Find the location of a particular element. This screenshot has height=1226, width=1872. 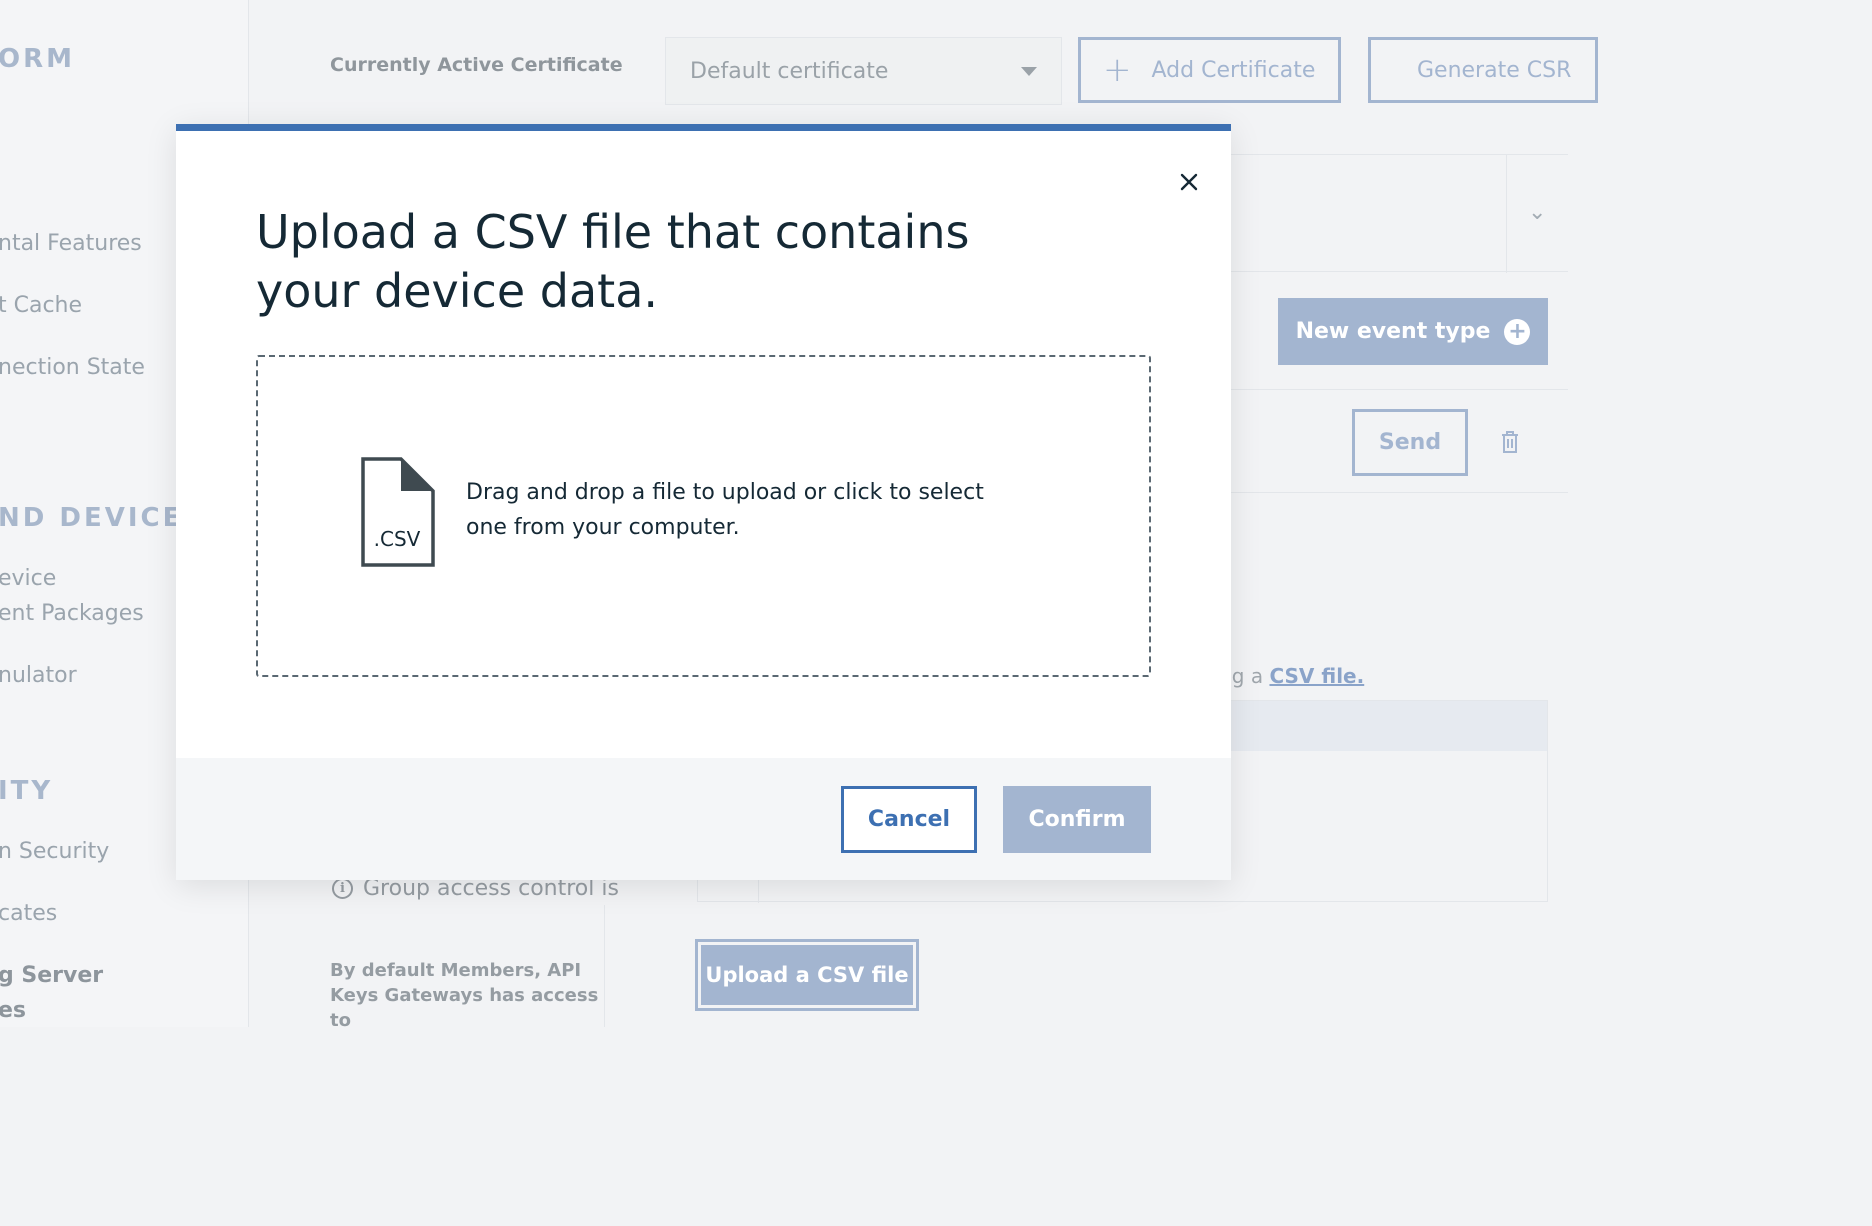

event-card-header: ⌄ is located at coordinates (1398, 213).